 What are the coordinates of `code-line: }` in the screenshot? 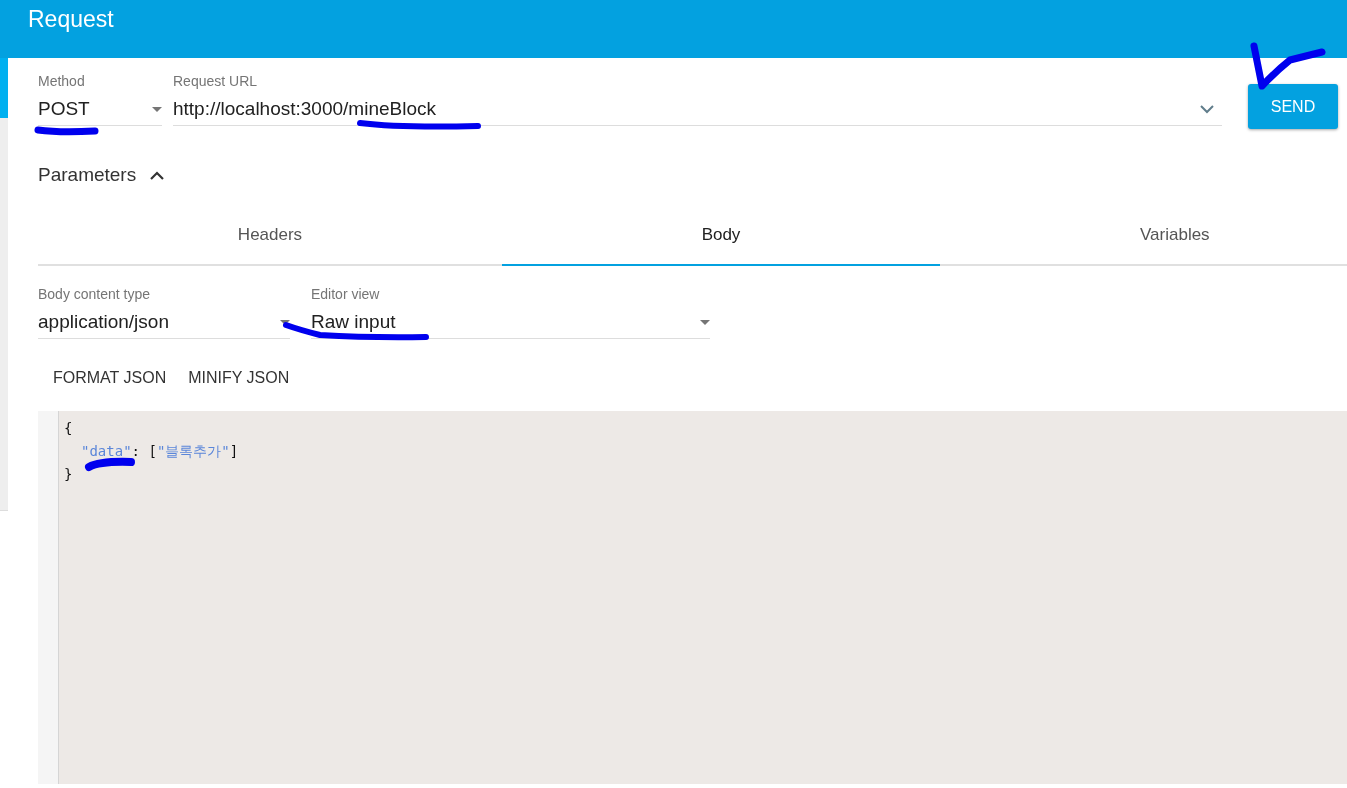 It's located at (68, 474).